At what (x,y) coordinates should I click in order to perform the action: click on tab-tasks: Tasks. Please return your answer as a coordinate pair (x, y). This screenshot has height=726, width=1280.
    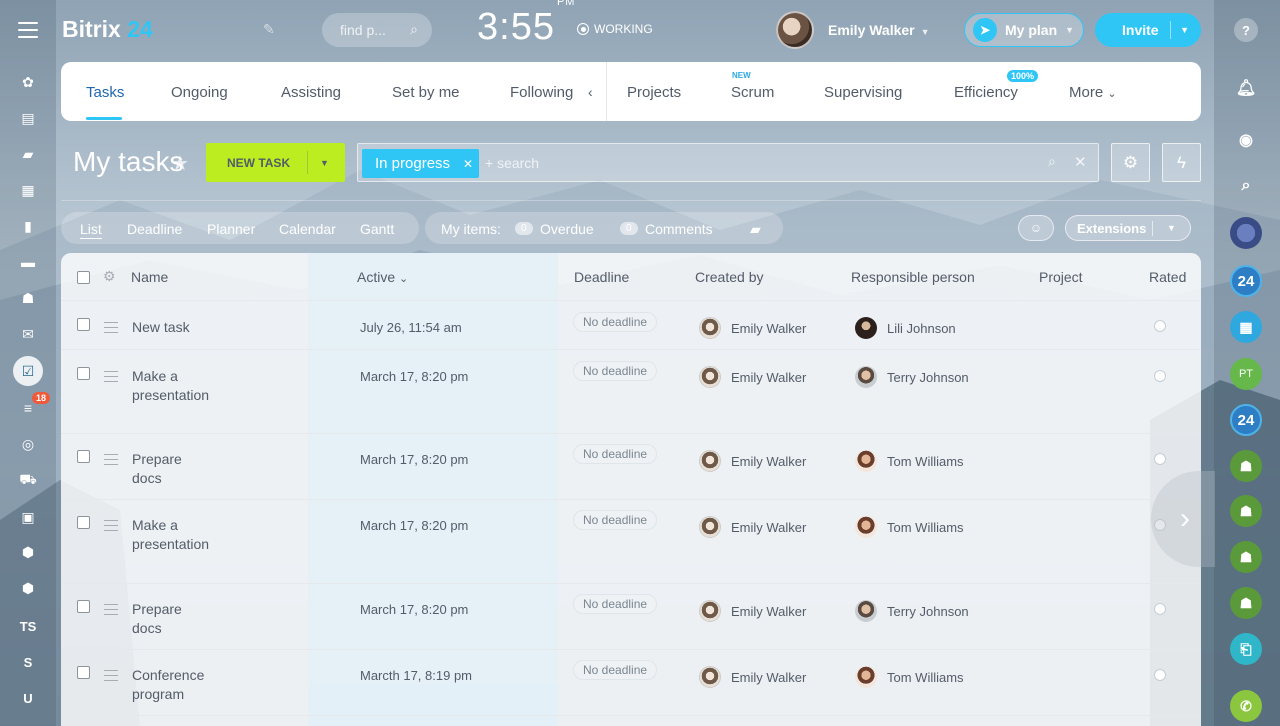
    Looking at the image, I should click on (105, 92).